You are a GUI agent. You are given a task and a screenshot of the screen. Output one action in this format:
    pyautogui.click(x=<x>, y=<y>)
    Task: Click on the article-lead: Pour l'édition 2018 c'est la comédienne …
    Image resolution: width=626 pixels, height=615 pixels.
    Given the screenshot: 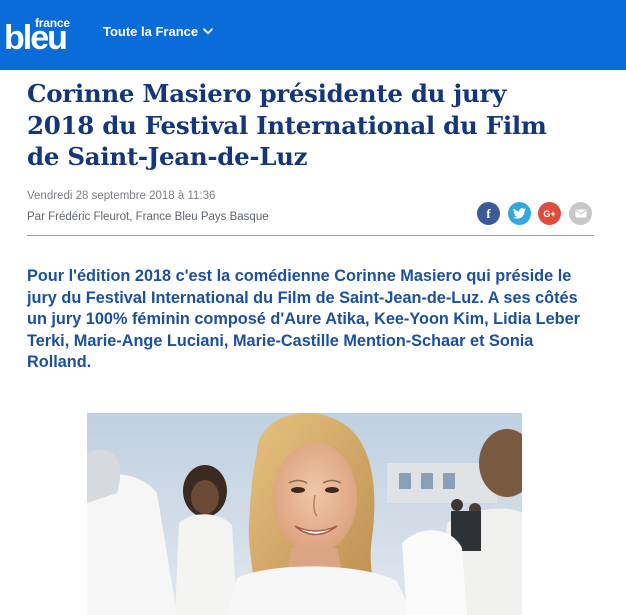 What is the action you would take?
    pyautogui.click(x=304, y=319)
    